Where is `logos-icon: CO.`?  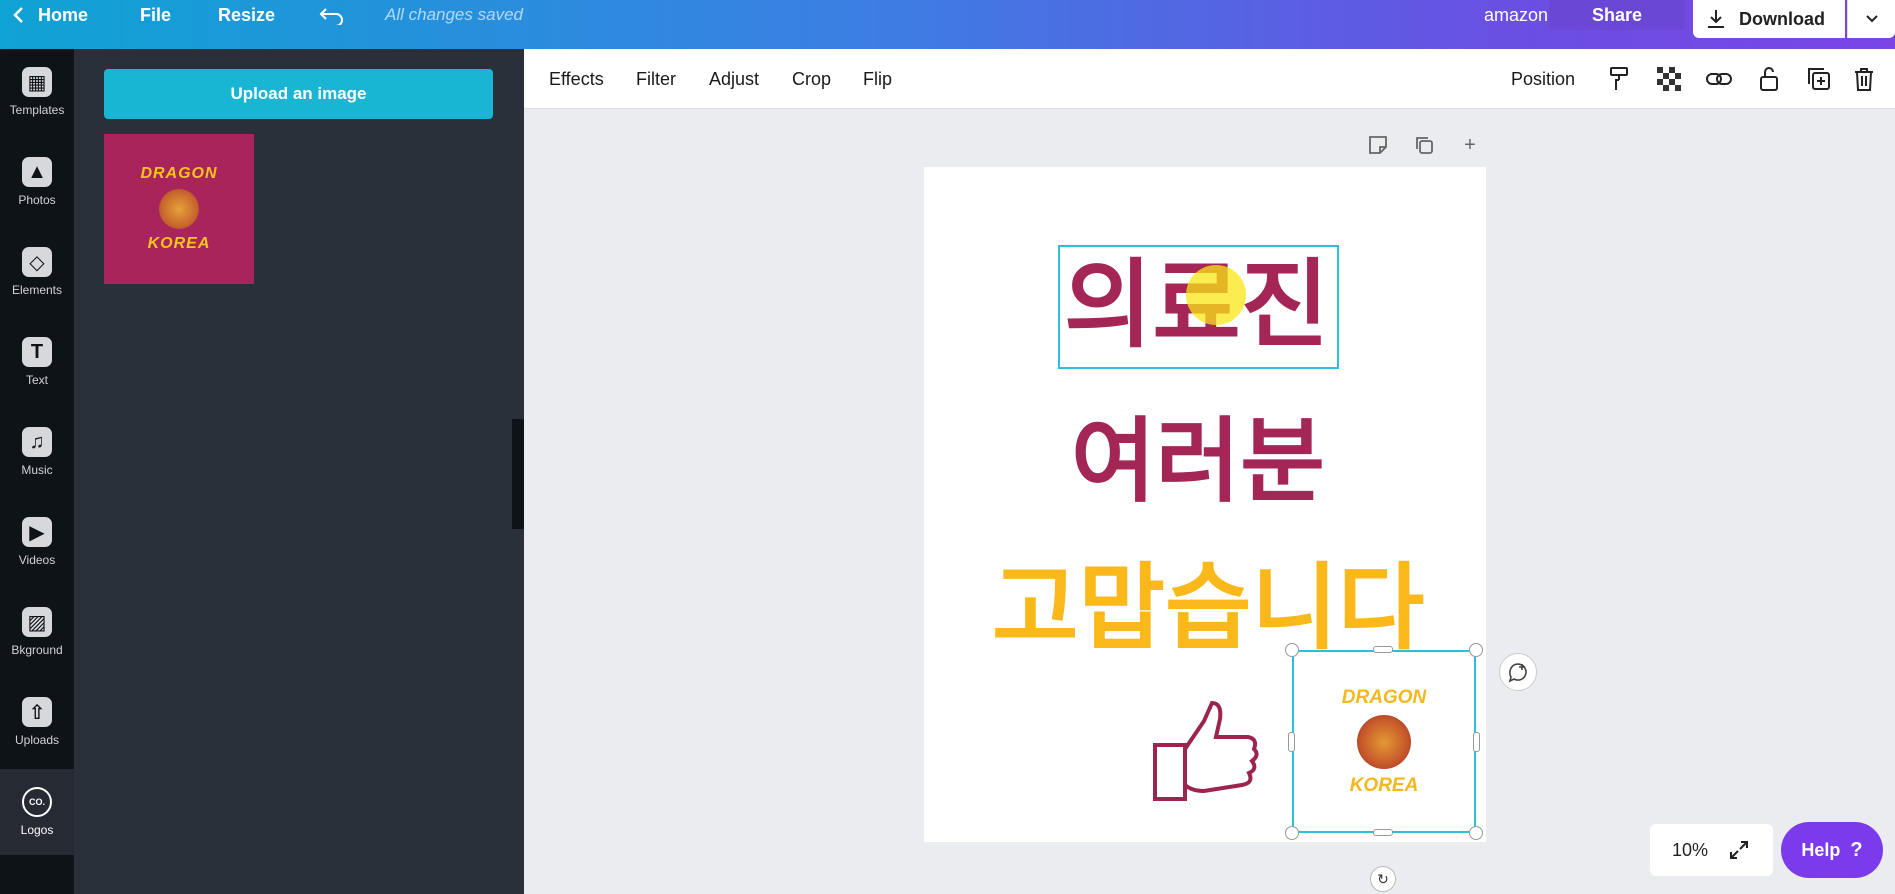
logos-icon: CO. is located at coordinates (37, 802).